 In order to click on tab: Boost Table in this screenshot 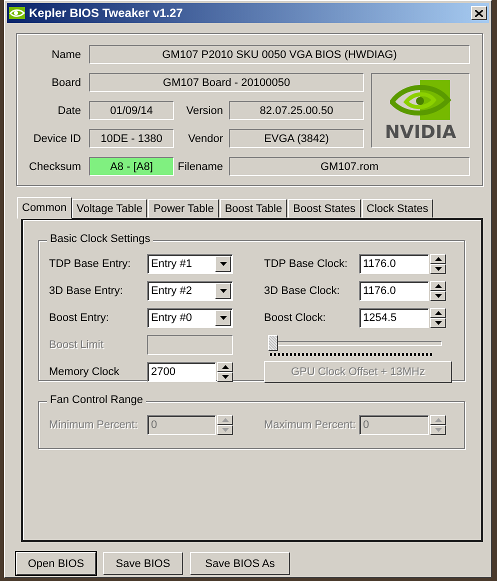, I will do `click(254, 208)`.